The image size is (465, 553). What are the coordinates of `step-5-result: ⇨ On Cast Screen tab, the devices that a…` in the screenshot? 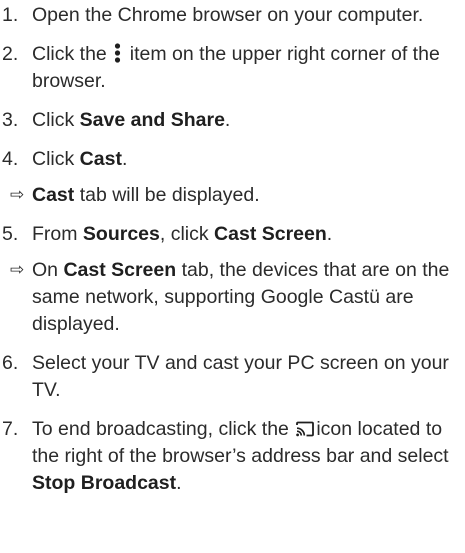 It's located at (232, 297).